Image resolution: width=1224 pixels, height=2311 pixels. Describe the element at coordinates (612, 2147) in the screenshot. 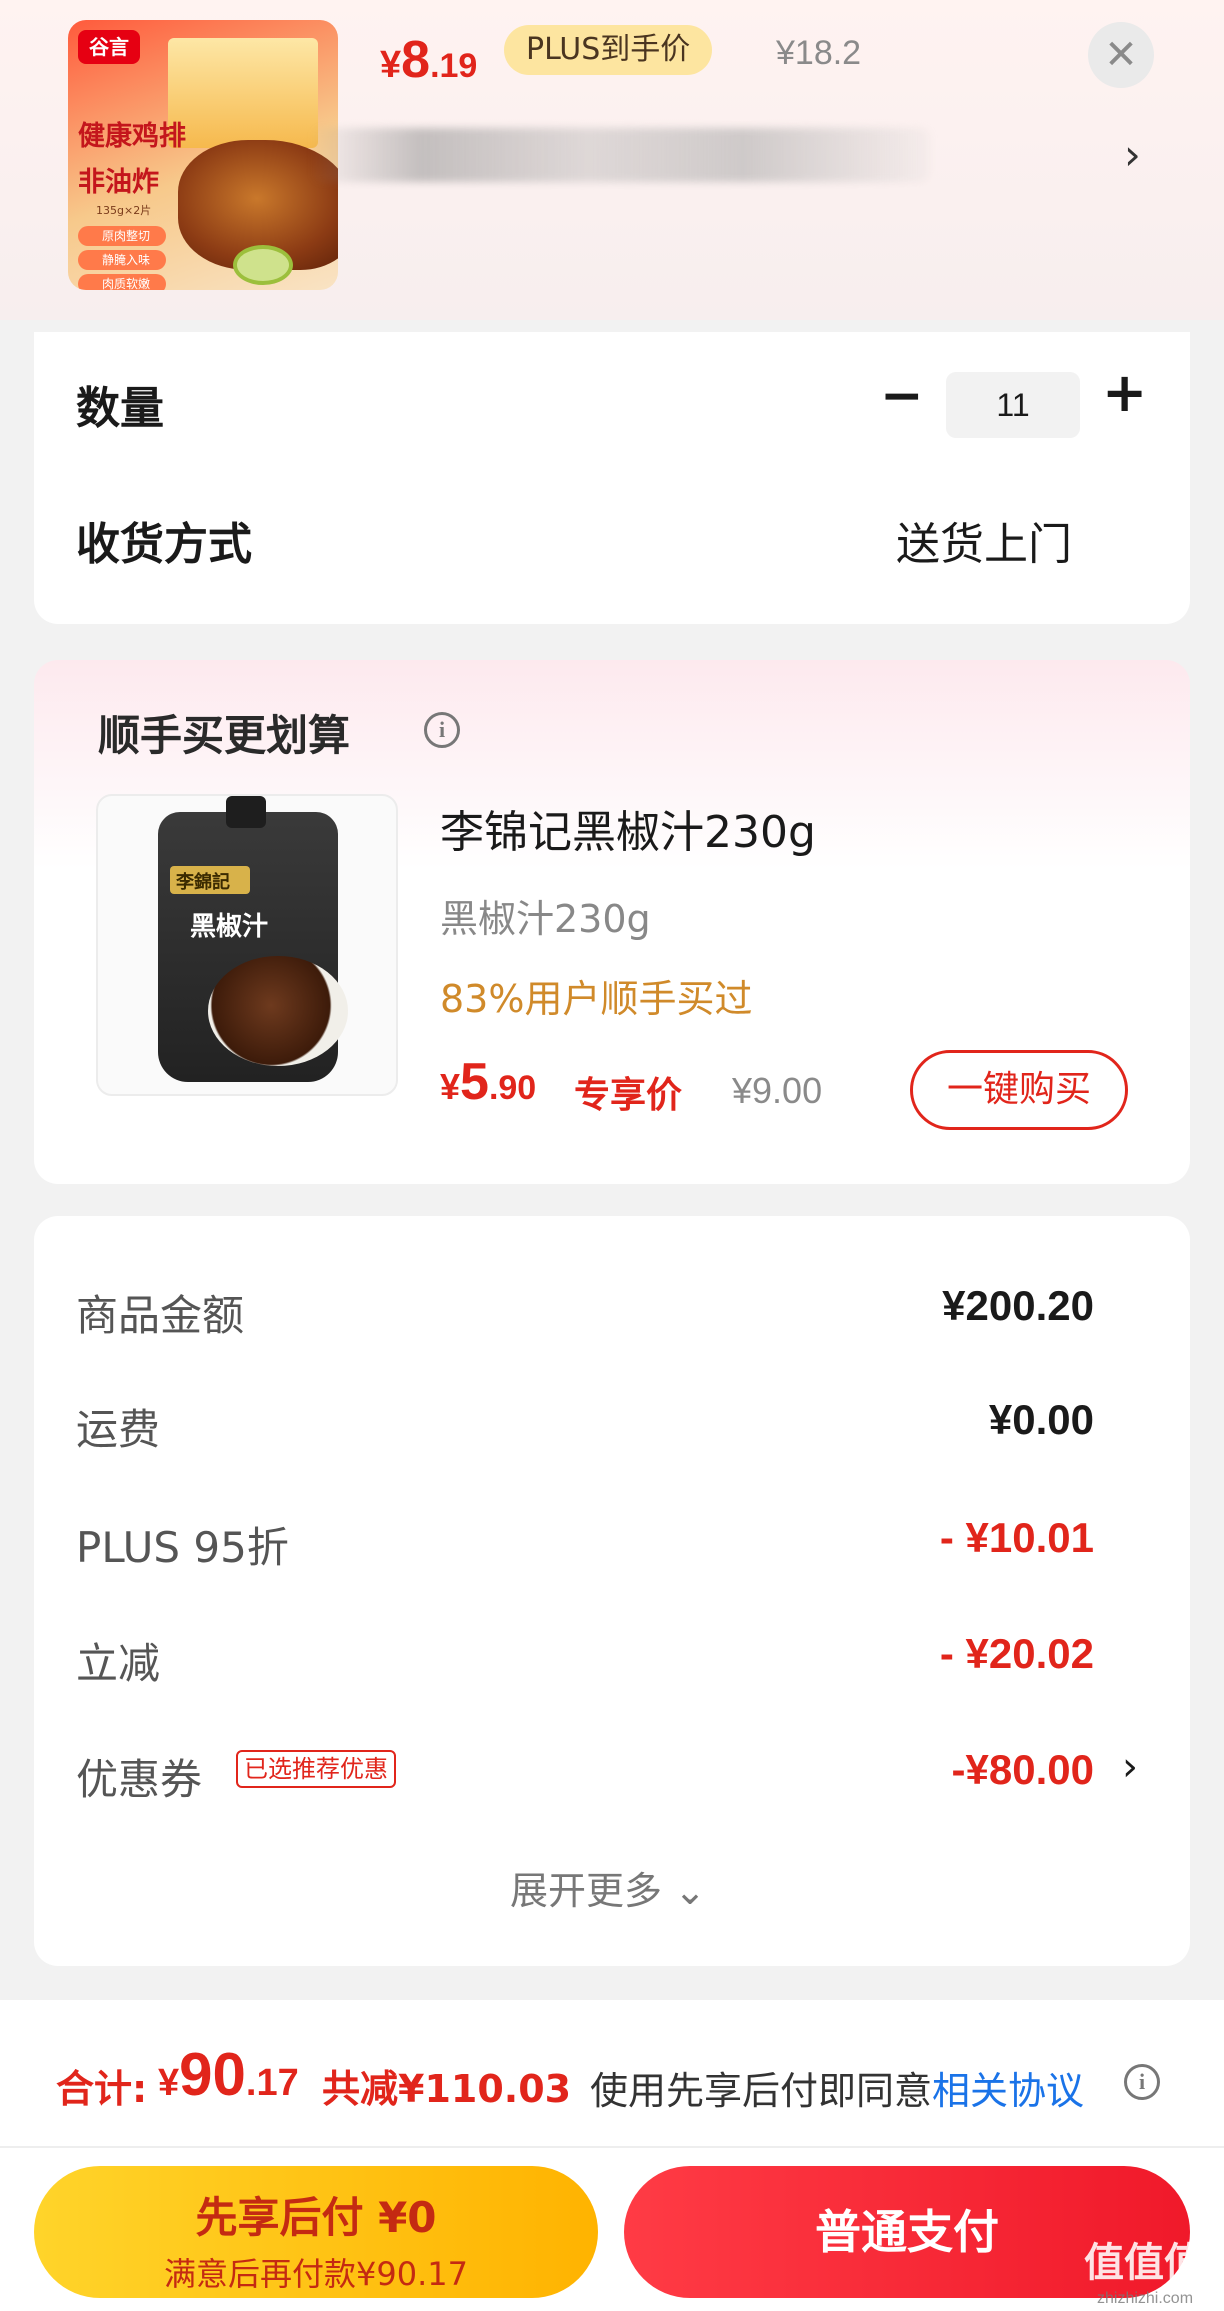

I see `divider` at that location.